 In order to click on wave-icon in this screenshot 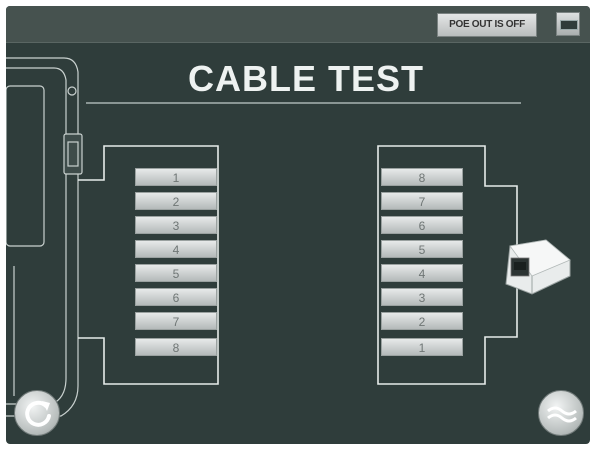, I will do `click(562, 414)`.